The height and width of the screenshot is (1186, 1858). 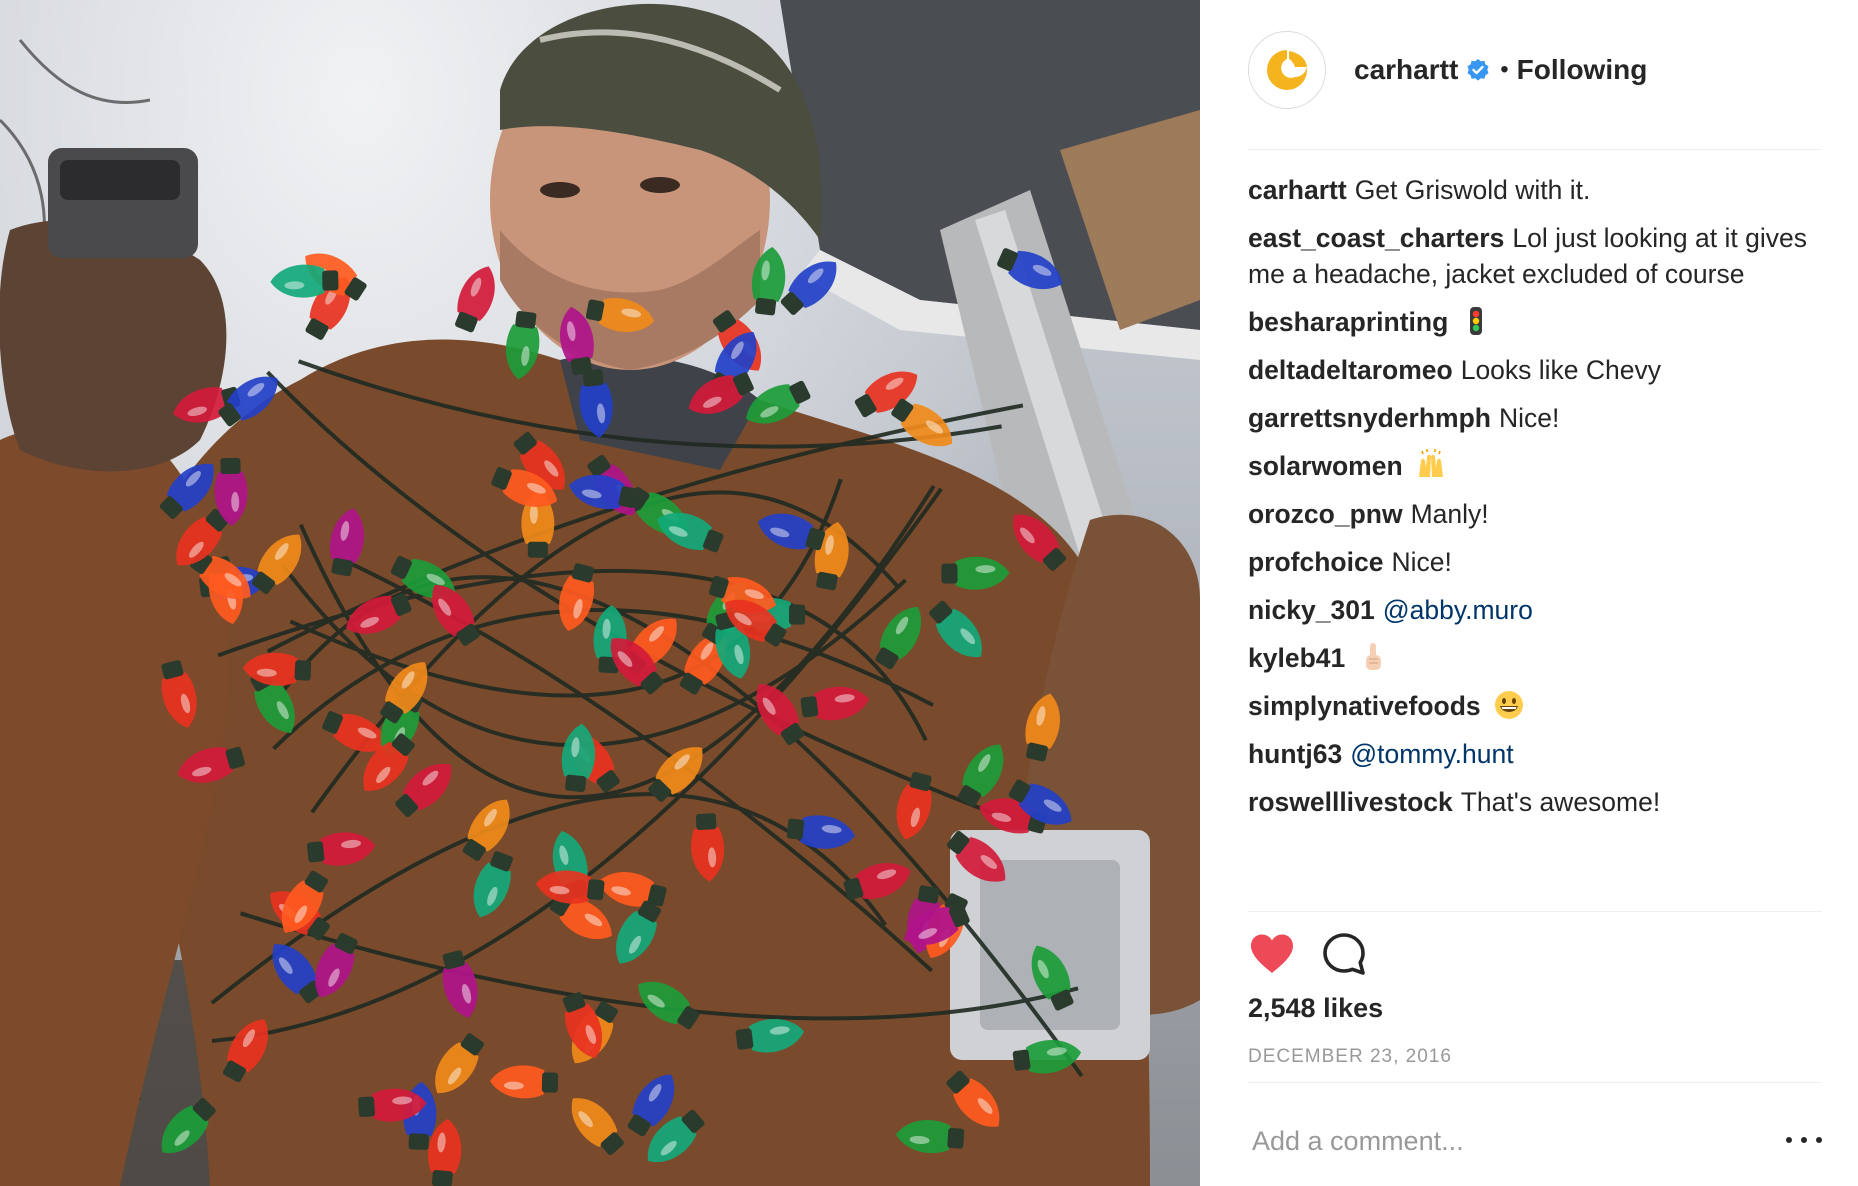 What do you see at coordinates (1315, 1008) in the screenshot?
I see `likes-count: 2,548 likes` at bounding box center [1315, 1008].